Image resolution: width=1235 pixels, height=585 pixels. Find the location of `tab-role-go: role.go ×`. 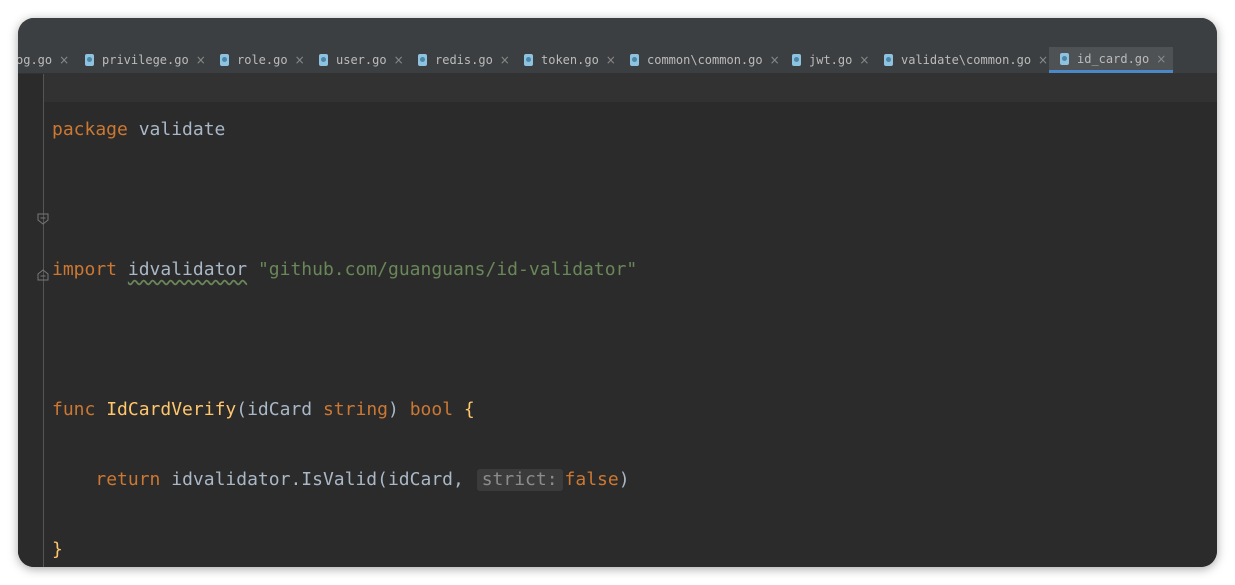

tab-role-go: role.go × is located at coordinates (262, 60).